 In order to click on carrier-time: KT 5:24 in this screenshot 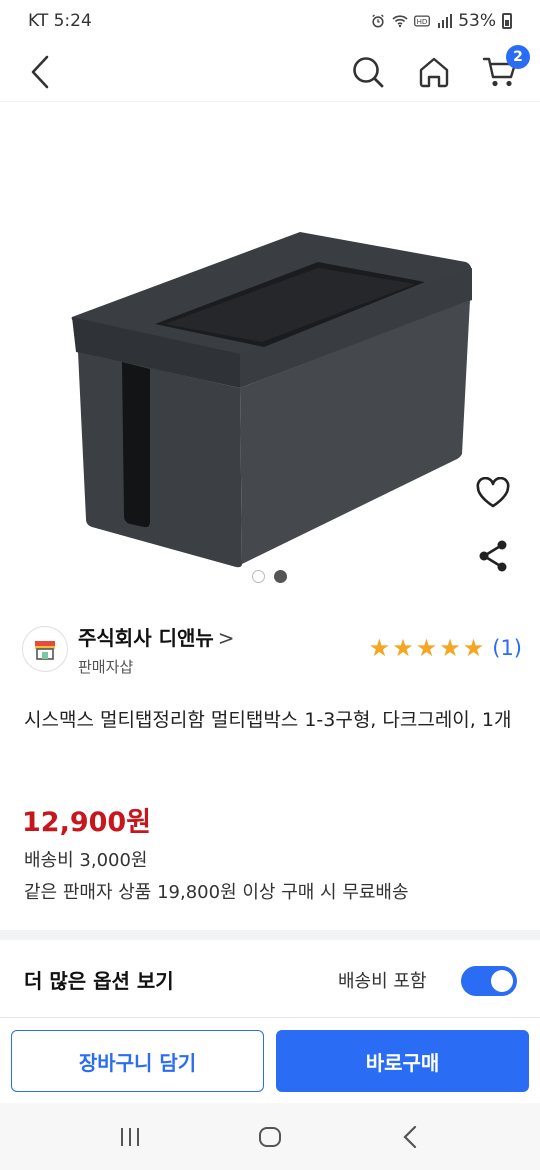, I will do `click(60, 21)`.